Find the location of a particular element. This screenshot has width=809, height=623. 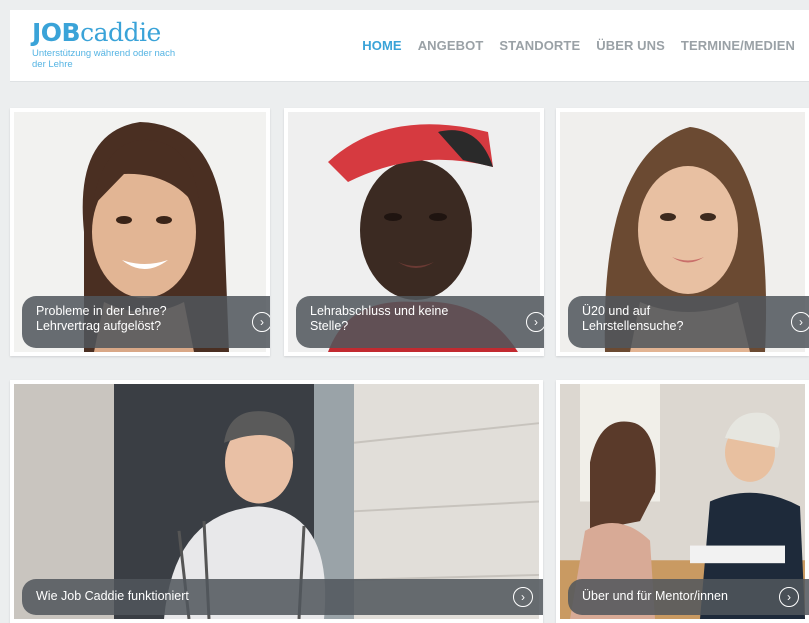

caption-line-2: Lehrvertrag aufgelöst? is located at coordinates (99, 326).